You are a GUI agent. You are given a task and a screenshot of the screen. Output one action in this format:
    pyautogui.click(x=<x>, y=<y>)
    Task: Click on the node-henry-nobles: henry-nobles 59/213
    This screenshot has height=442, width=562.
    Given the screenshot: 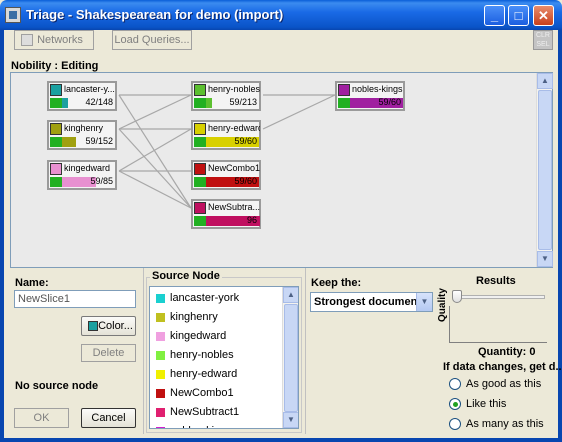 What is the action you would take?
    pyautogui.click(x=226, y=96)
    